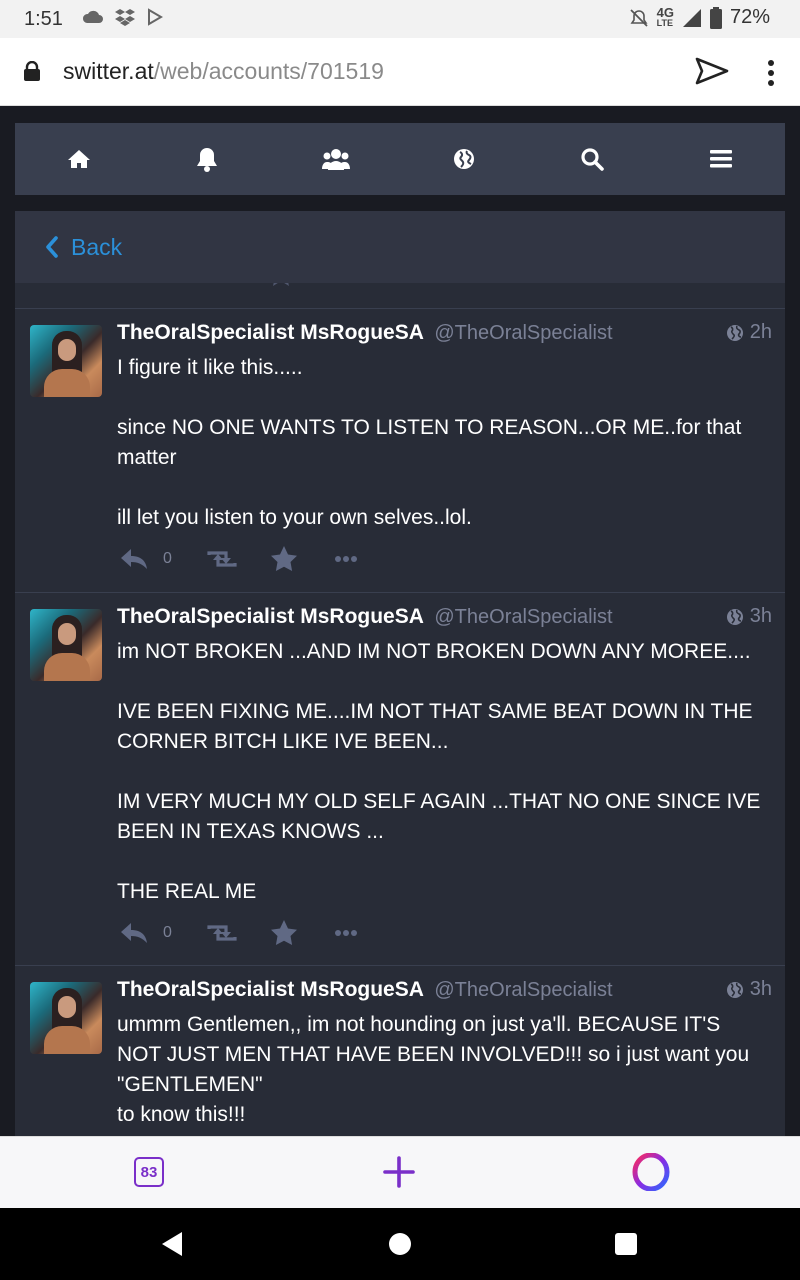 The image size is (800, 1280). I want to click on recents-nav-icon, so click(626, 1244).